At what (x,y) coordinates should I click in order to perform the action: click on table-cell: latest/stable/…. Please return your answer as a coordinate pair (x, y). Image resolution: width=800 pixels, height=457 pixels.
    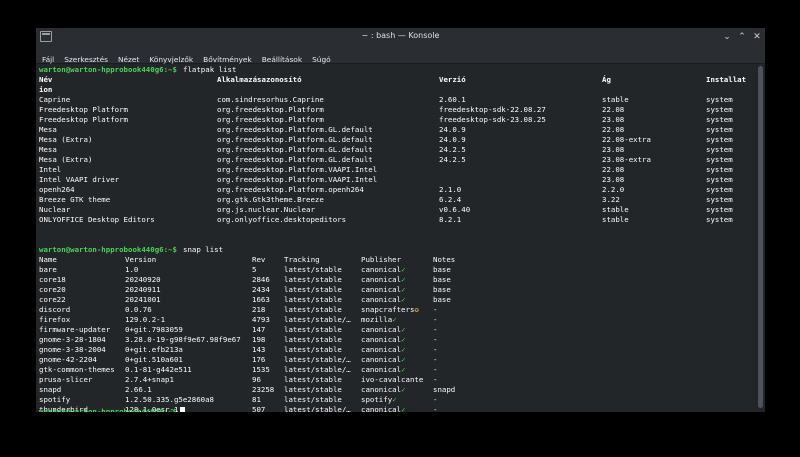
    Looking at the image, I should click on (317, 408).